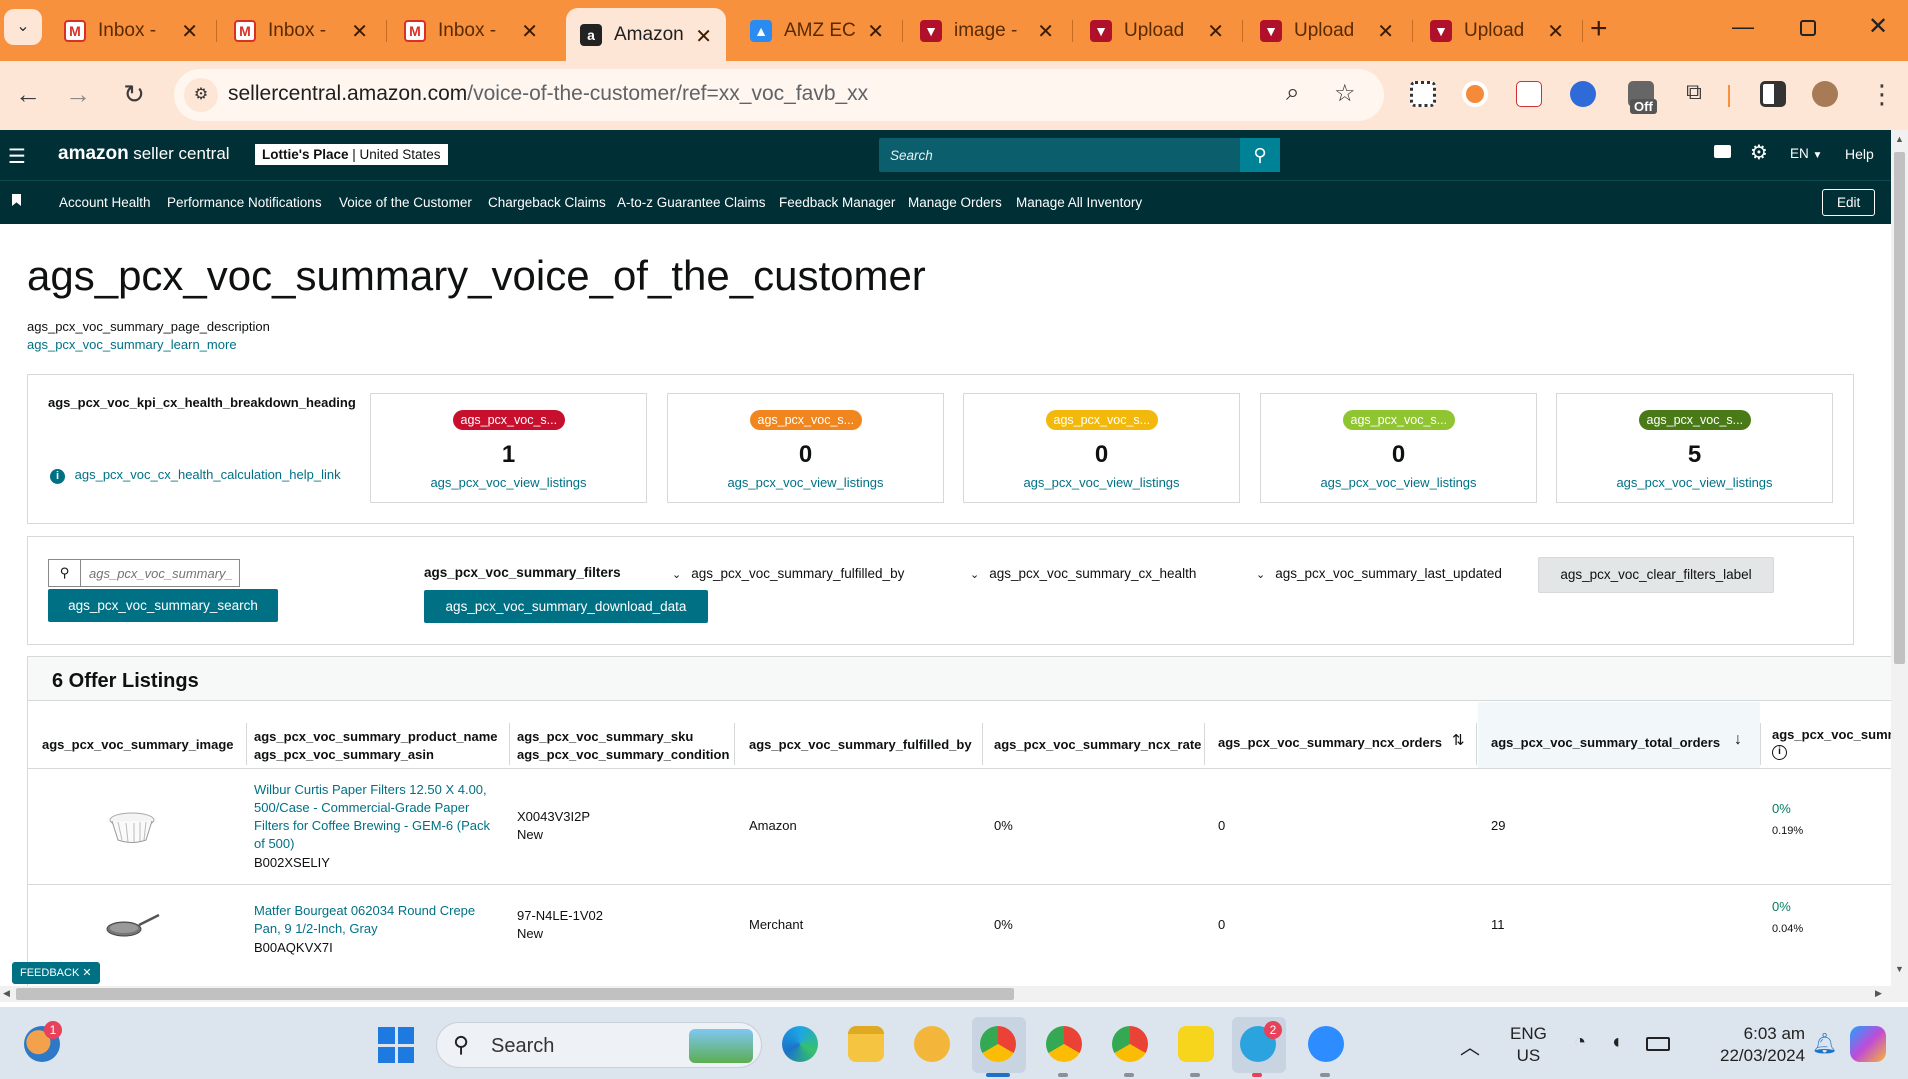 The height and width of the screenshot is (1079, 1908). What do you see at coordinates (1762, 1045) in the screenshot?
I see `clock: 6:03 am 22/03/2024` at bounding box center [1762, 1045].